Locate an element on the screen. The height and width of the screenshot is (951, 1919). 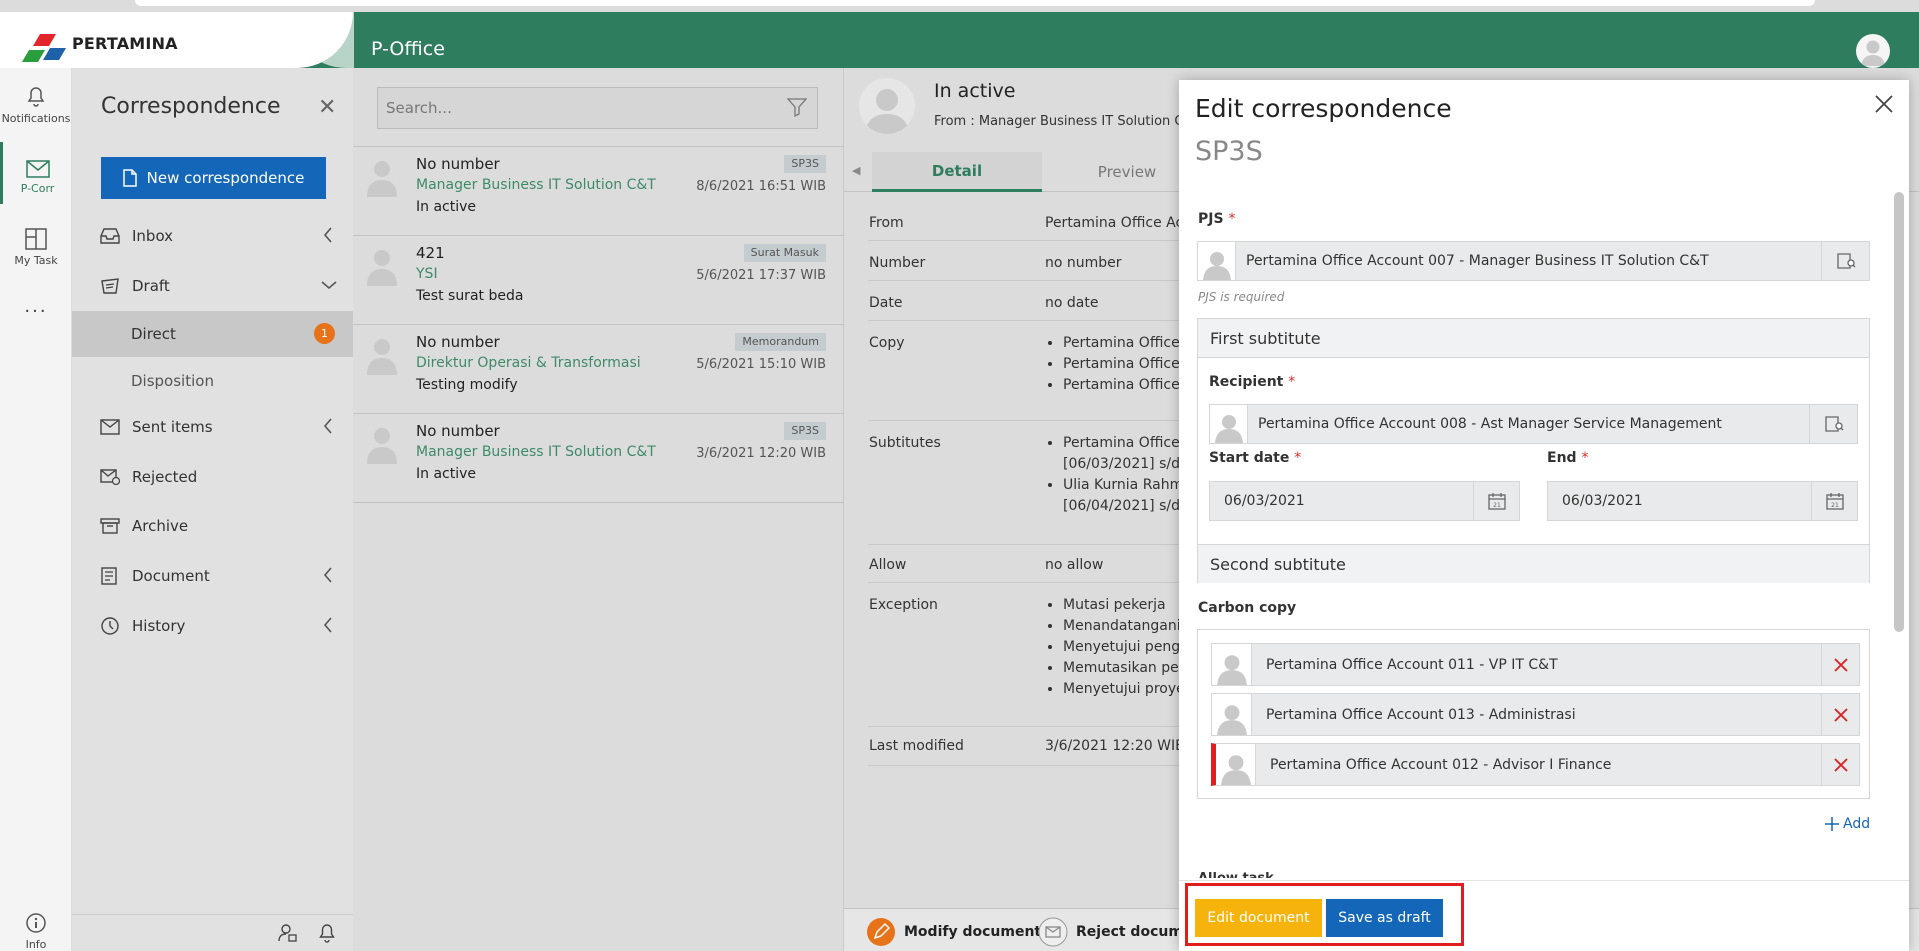
direct-count-badge: 1 is located at coordinates (324, 333).